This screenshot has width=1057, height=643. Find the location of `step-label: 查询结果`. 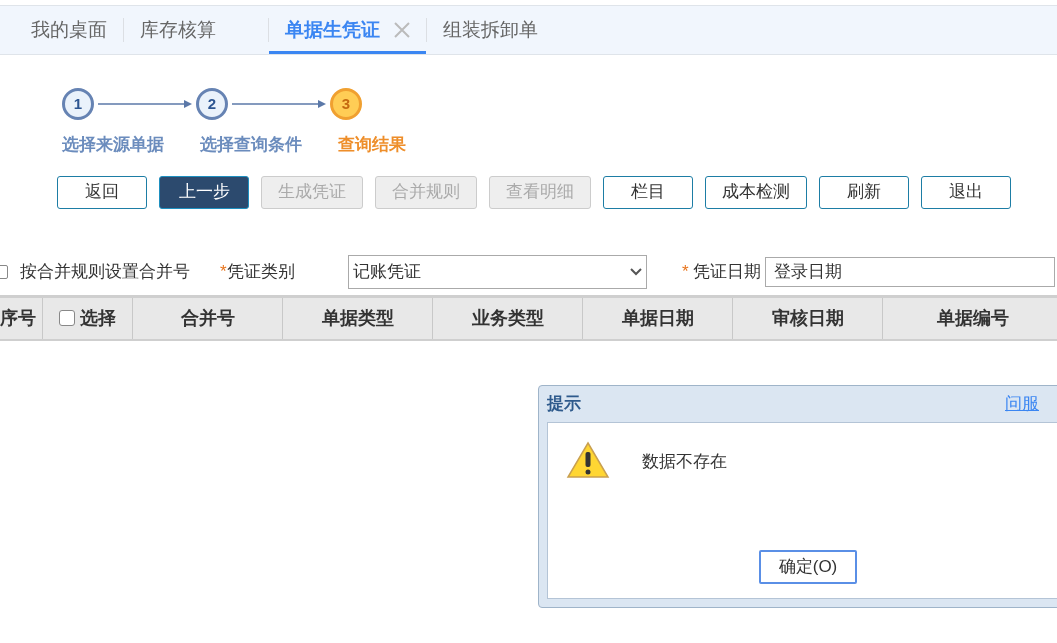

step-label: 查询结果 is located at coordinates (372, 145).